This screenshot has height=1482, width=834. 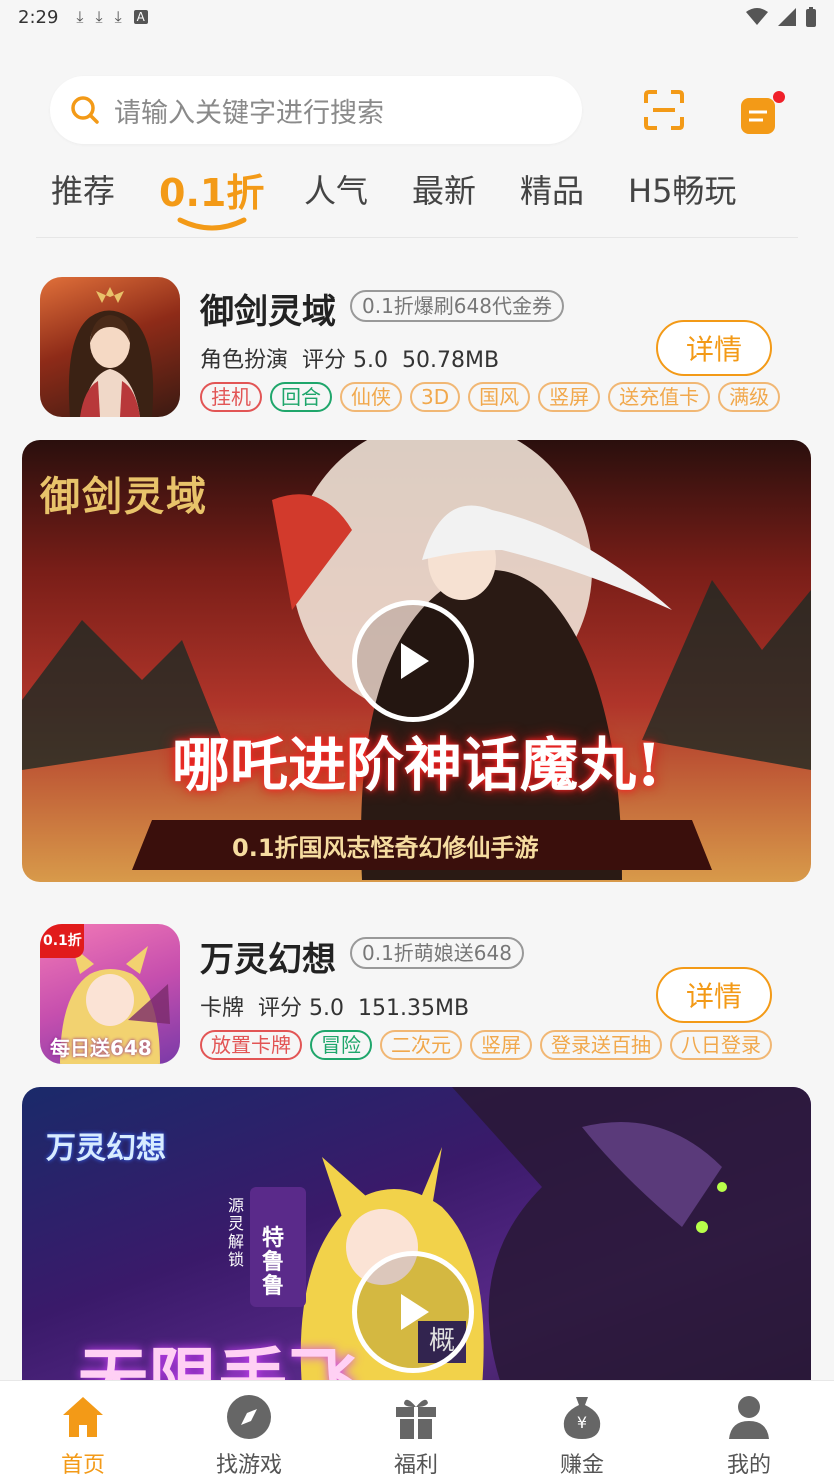 I want to click on nav-label: 找游戏, so click(x=248, y=1465).